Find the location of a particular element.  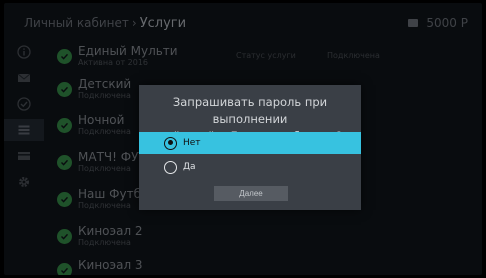

option-label: Да is located at coordinates (189, 167).